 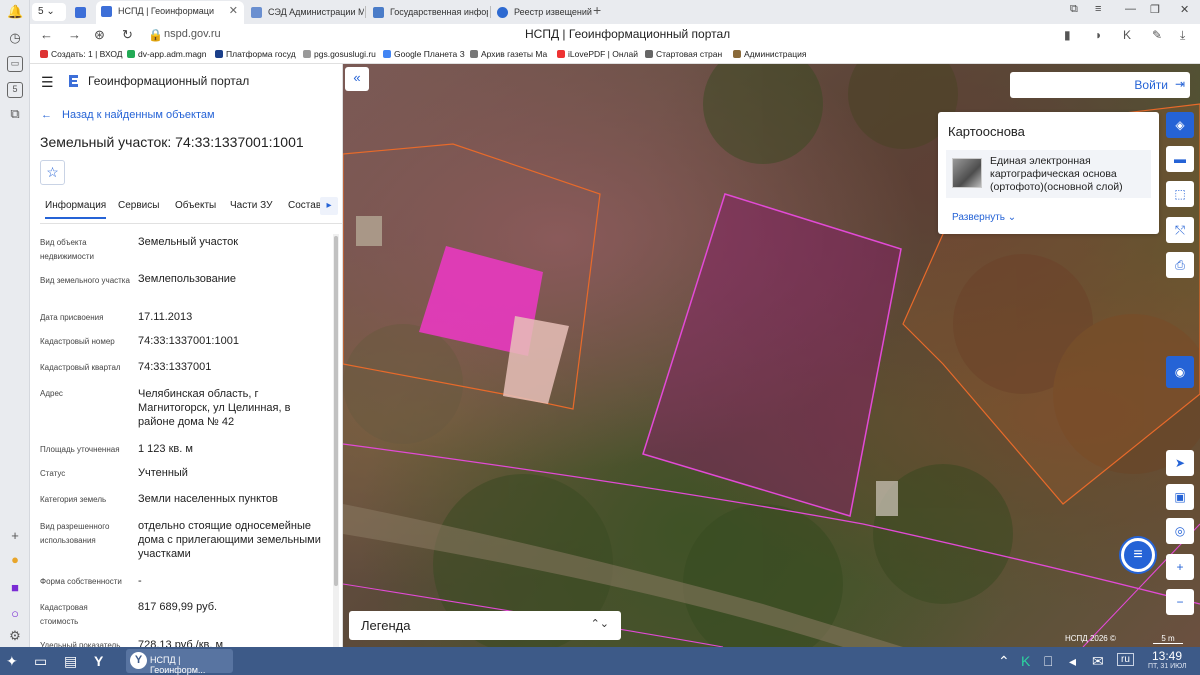 I want to click on minimap-icon: ▣, so click(x=1180, y=497).